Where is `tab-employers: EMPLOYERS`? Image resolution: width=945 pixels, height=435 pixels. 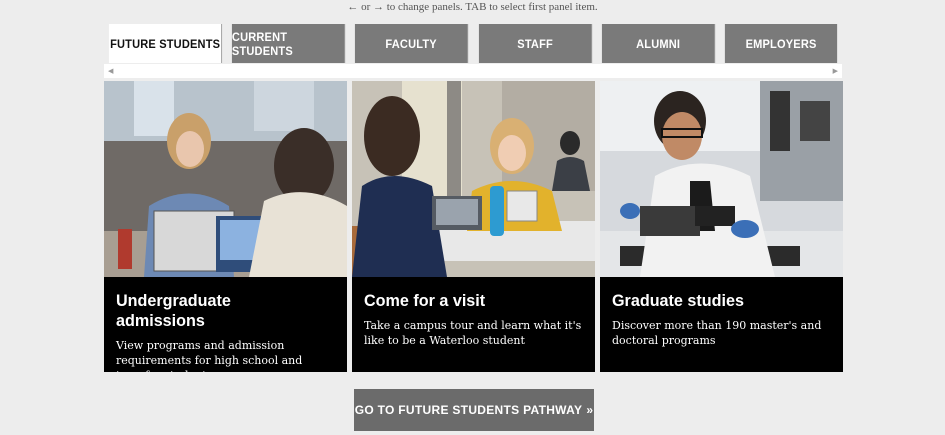
tab-employers: EMPLOYERS is located at coordinates (781, 43).